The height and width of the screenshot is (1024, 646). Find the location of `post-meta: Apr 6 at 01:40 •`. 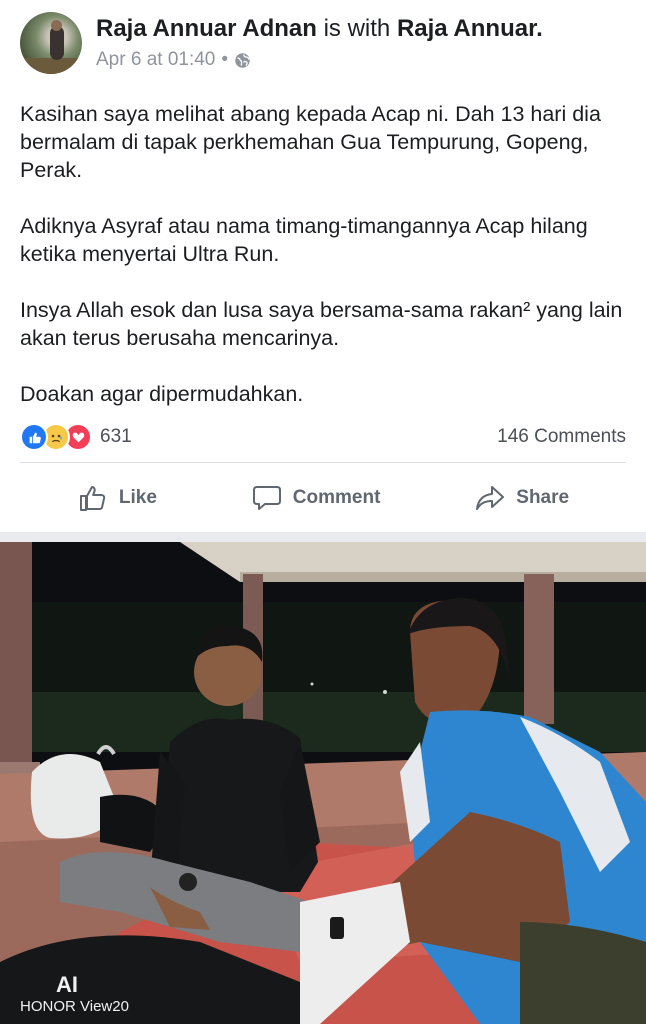

post-meta: Apr 6 at 01:40 • is located at coordinates (173, 60).